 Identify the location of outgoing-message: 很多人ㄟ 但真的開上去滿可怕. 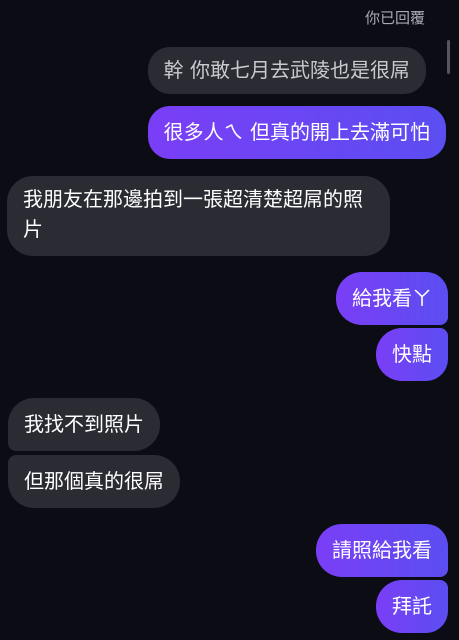
(296, 132).